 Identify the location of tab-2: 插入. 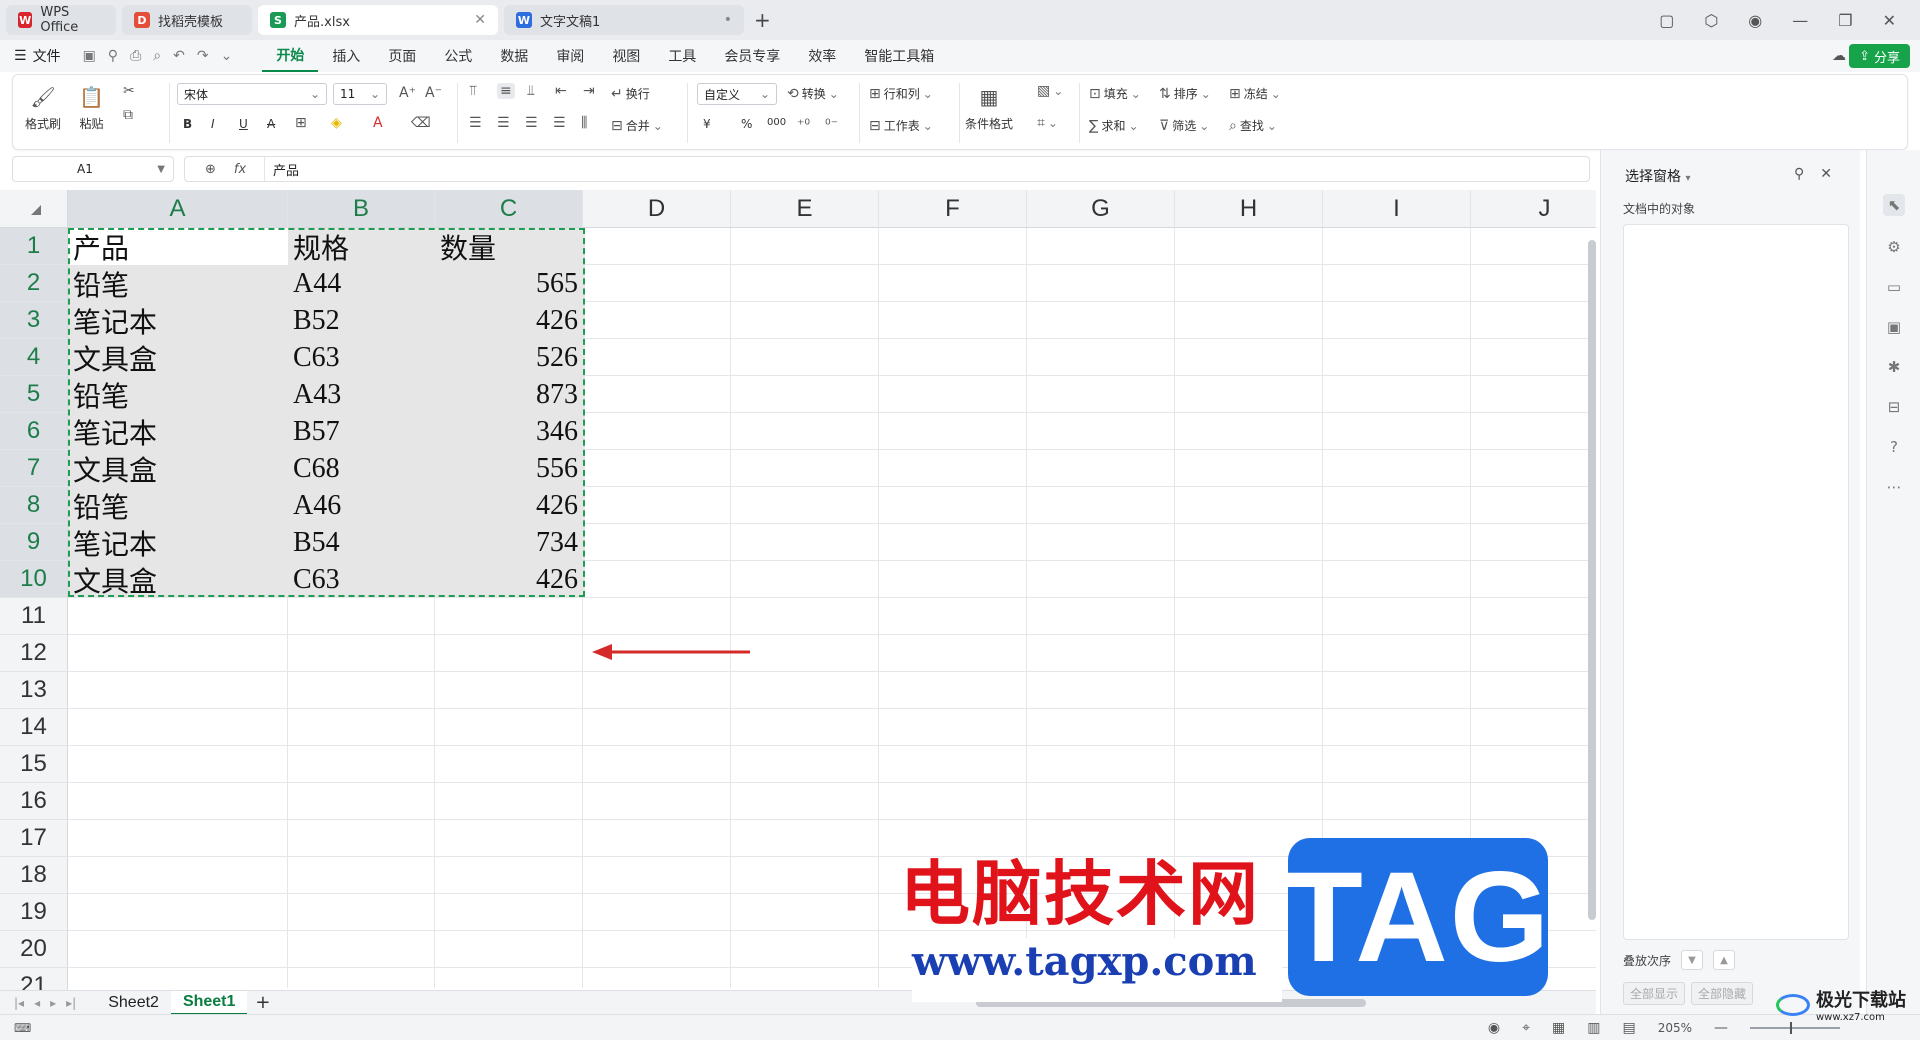
(346, 56).